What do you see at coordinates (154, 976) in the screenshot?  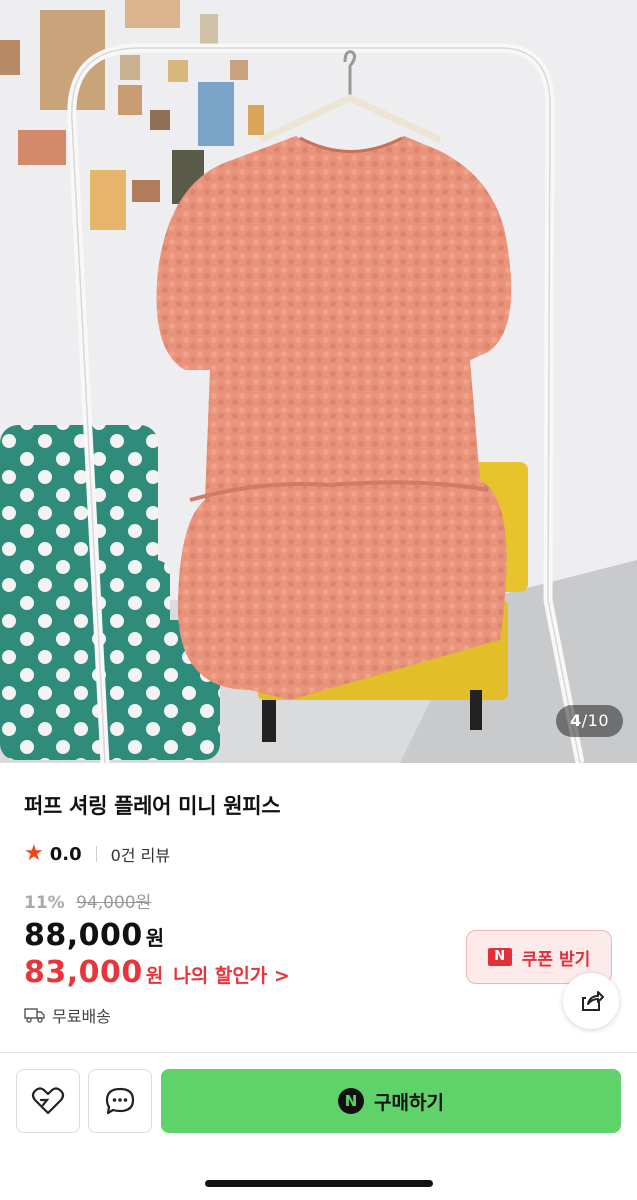 I see `my-discount-price-unit: 원` at bounding box center [154, 976].